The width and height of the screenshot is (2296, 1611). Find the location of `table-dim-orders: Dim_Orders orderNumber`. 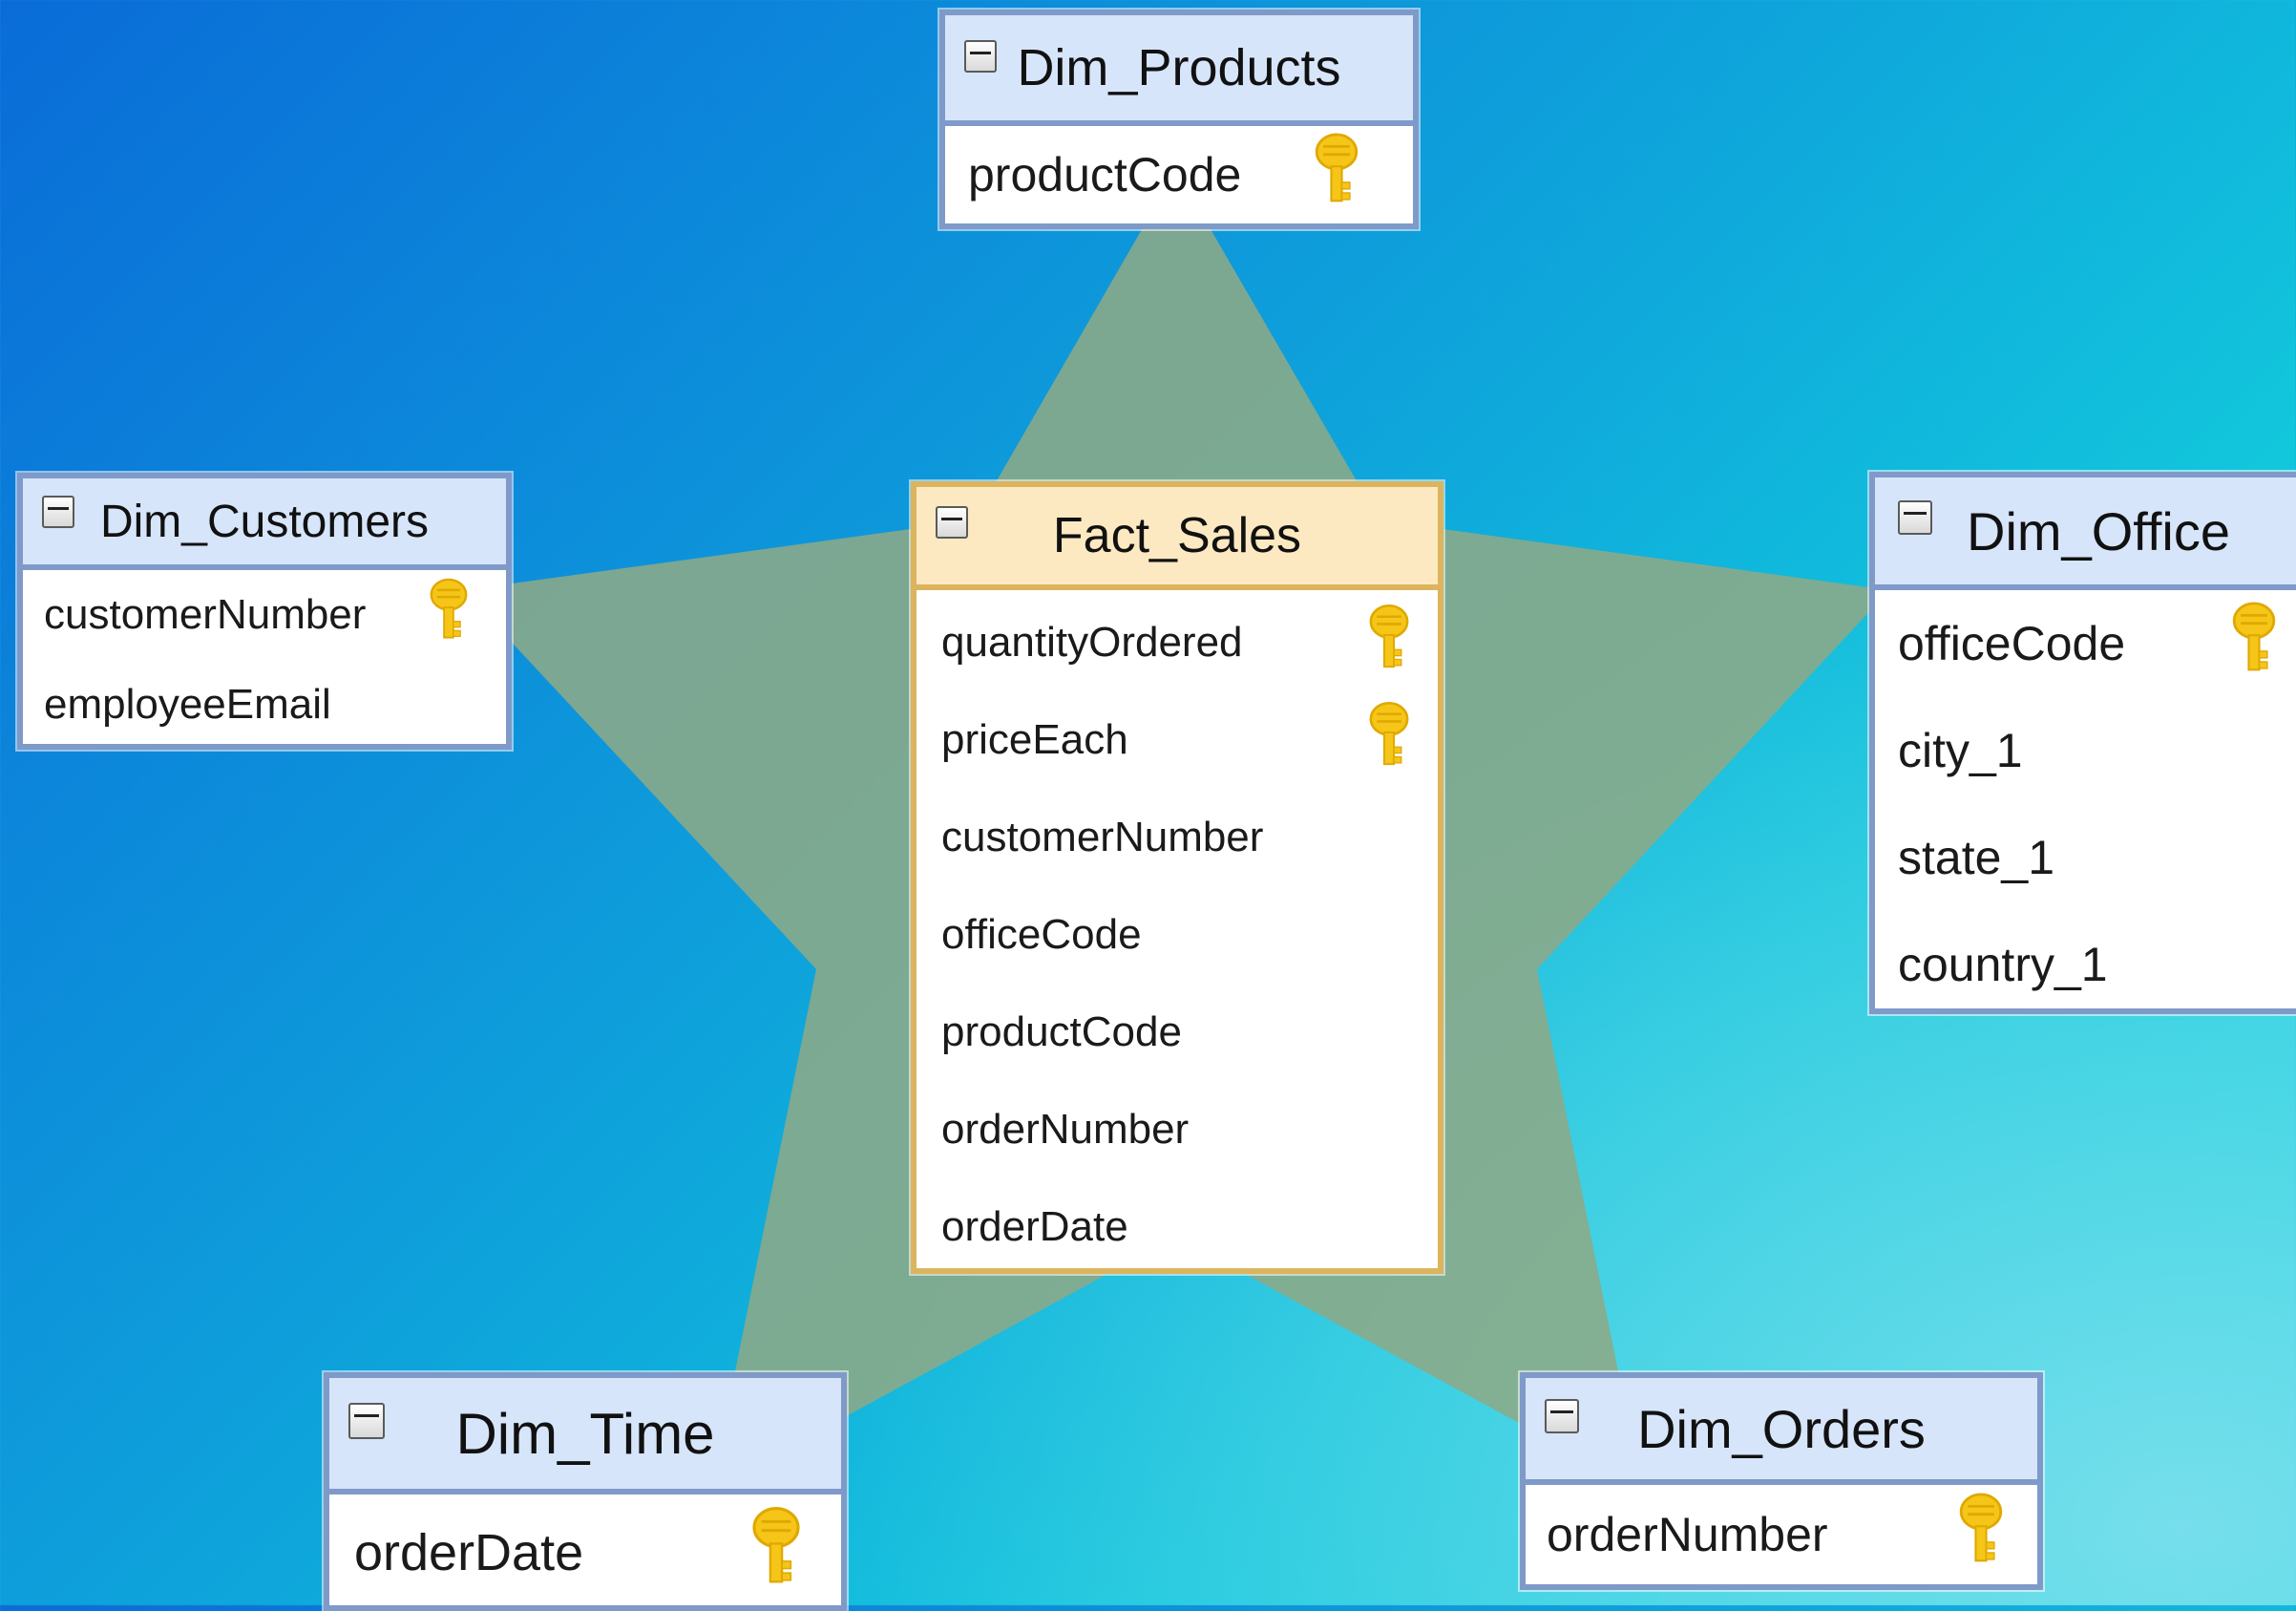

table-dim-orders: Dim_Orders orderNumber is located at coordinates (1781, 1481).